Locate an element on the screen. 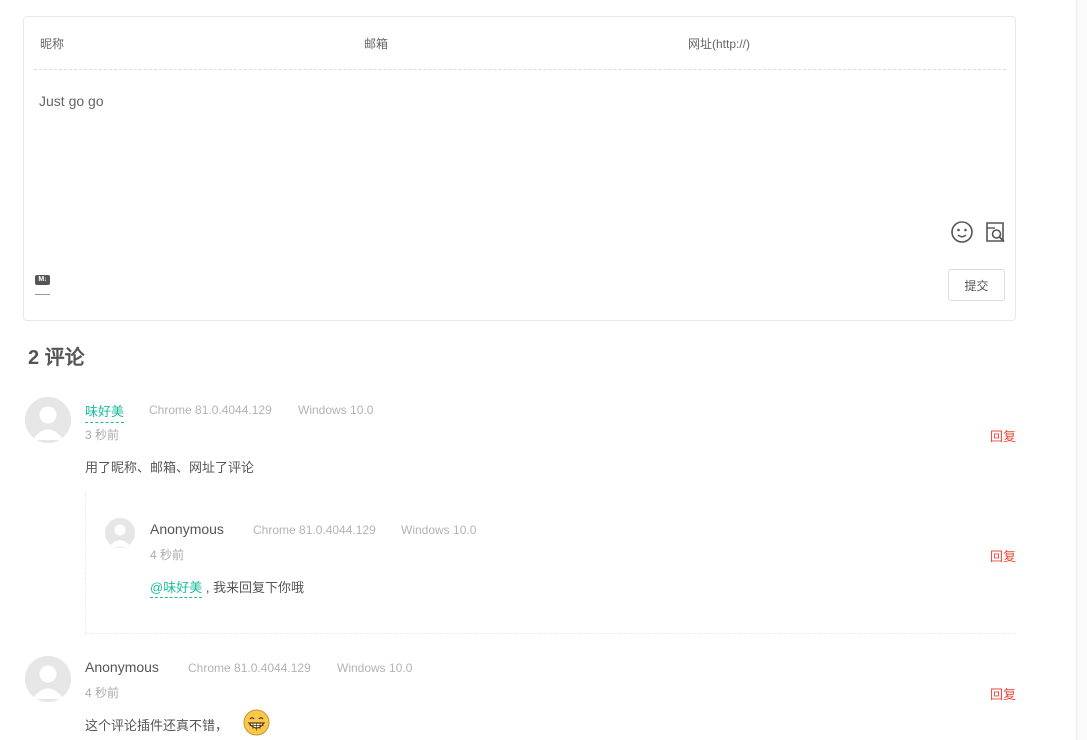 This screenshot has width=1087, height=740. comment-editor: Just go go is located at coordinates (520, 151).